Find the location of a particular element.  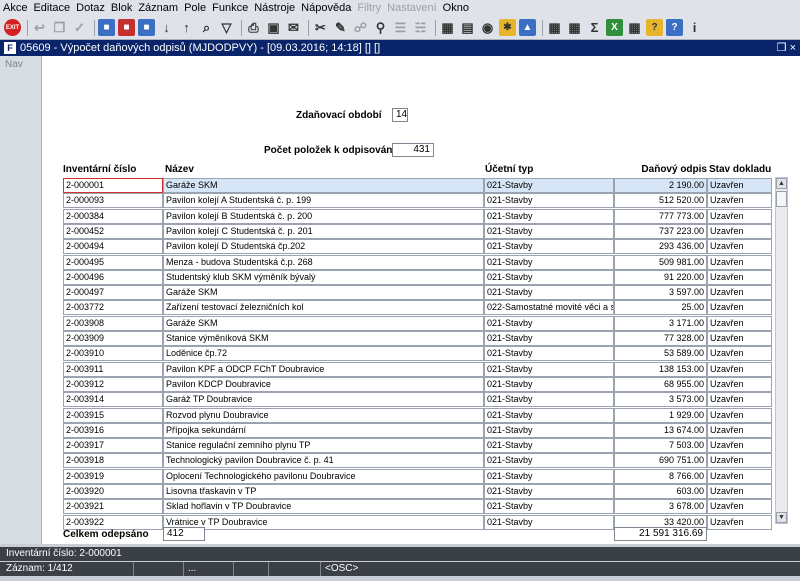

name-cell: Pavilon KPF a ODCP FChT Doubravice is located at coordinates (323, 369).